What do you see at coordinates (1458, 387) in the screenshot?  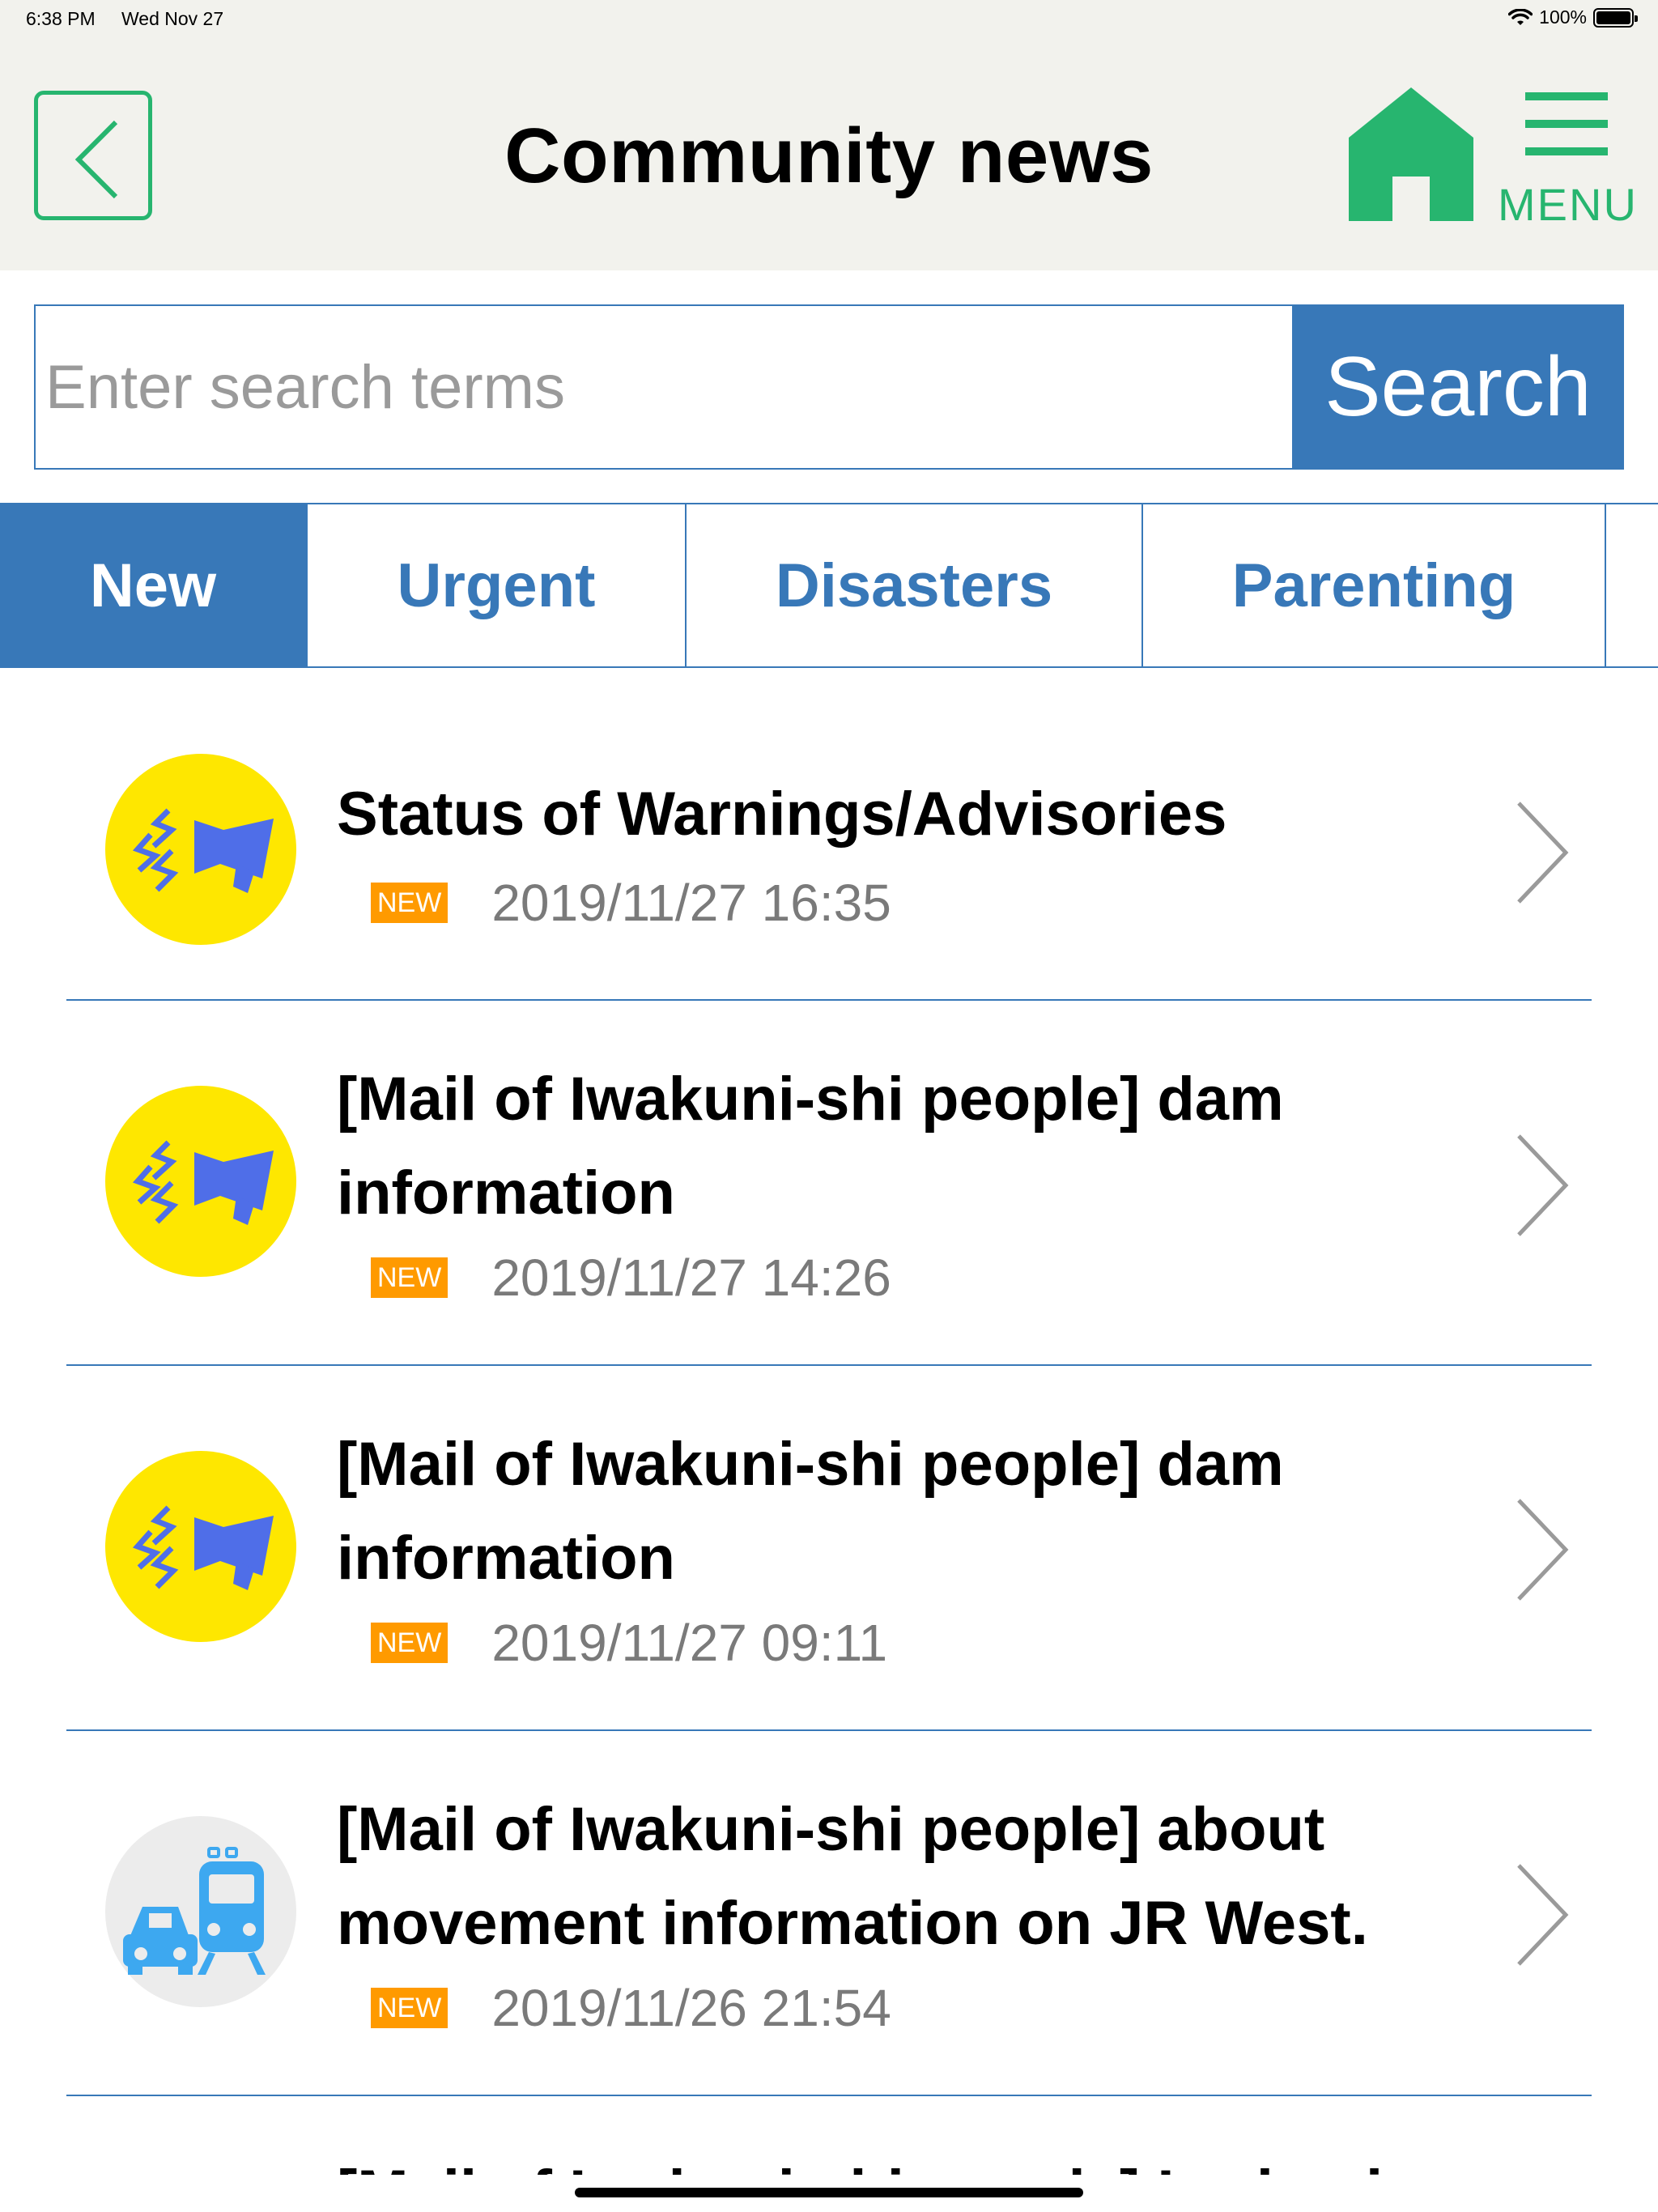 I see `search-button: Search` at bounding box center [1458, 387].